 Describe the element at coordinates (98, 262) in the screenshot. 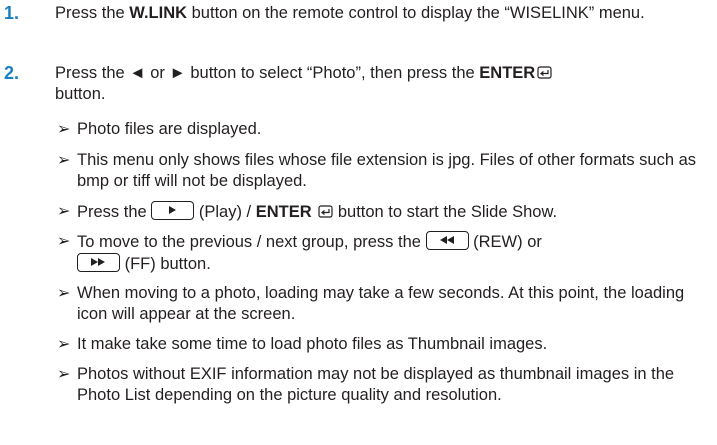

I see `fast-forward-button-icon` at that location.